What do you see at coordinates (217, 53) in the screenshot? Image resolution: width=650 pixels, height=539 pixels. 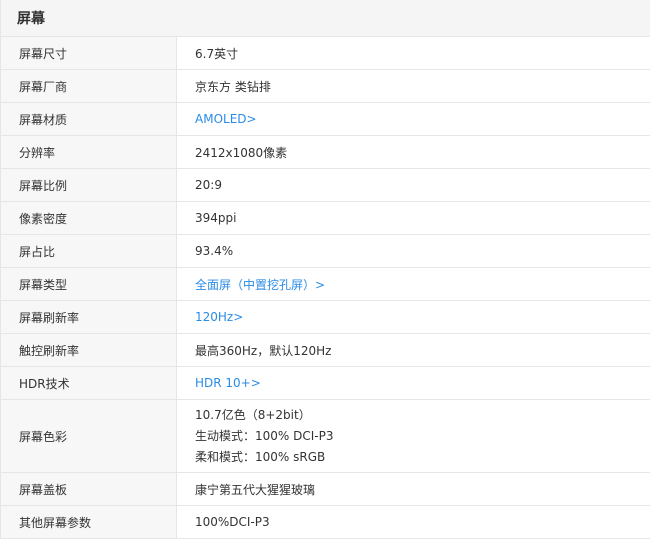 I see `spec-value: 6.7英寸` at bounding box center [217, 53].